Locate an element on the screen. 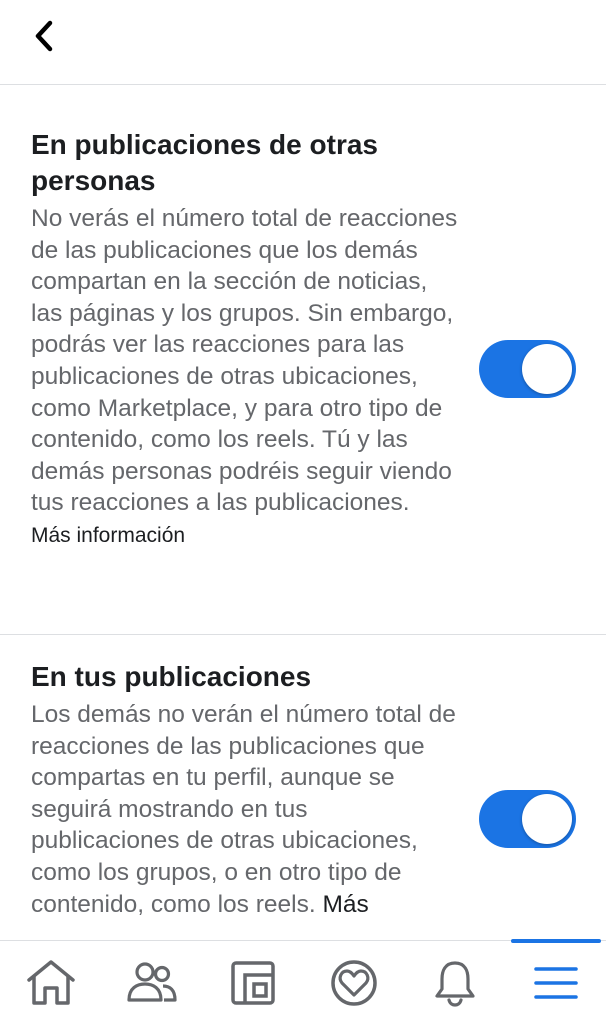  tab-dating is located at coordinates (353, 983).